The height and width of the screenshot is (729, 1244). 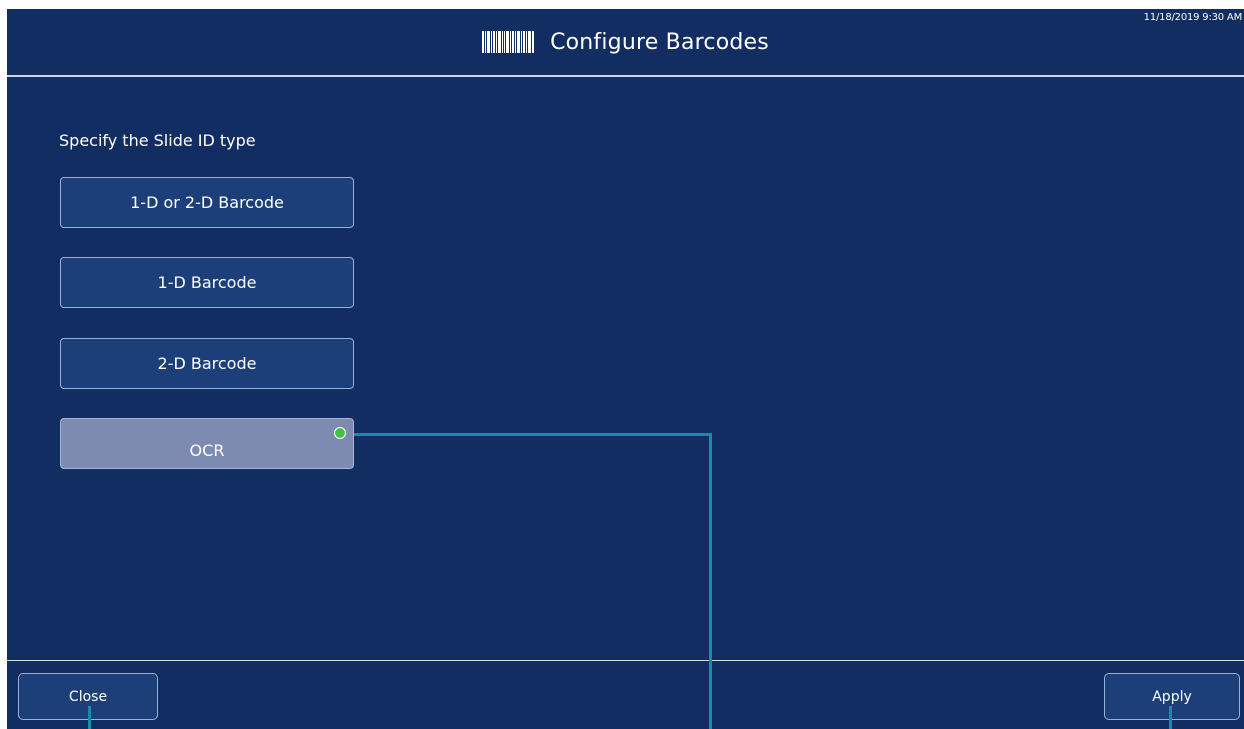 I want to click on apply-button: Apply, so click(x=1172, y=696).